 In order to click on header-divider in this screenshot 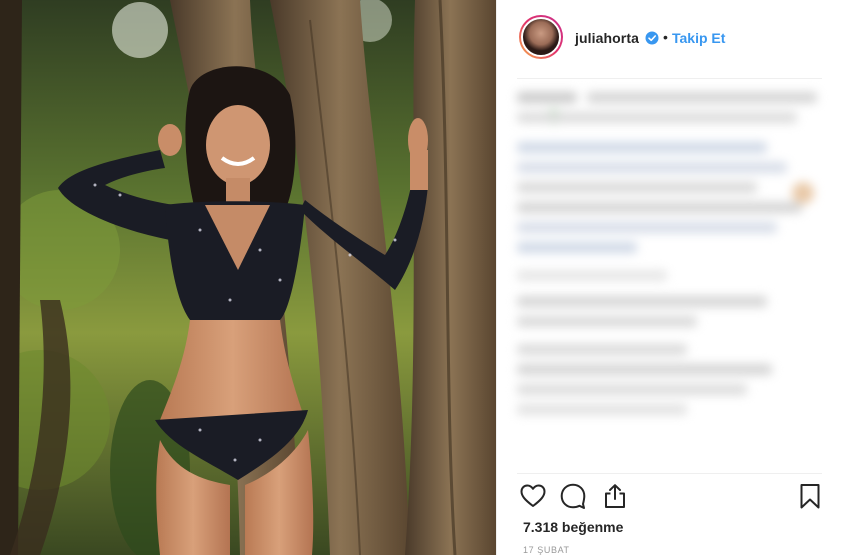, I will do `click(669, 78)`.